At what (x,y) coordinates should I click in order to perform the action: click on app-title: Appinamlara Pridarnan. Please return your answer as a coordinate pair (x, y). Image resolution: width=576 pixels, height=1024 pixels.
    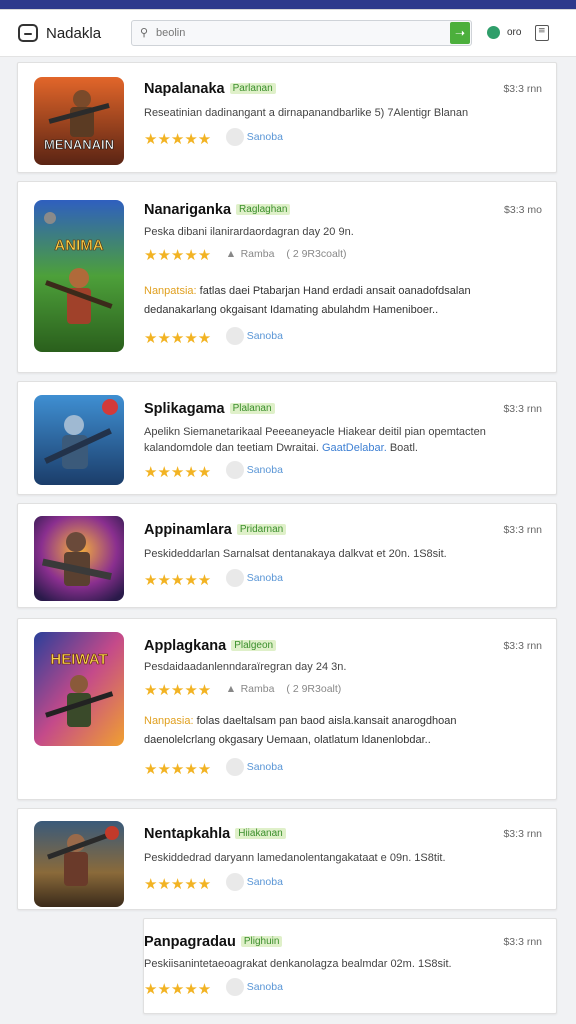
    Looking at the image, I should click on (215, 530).